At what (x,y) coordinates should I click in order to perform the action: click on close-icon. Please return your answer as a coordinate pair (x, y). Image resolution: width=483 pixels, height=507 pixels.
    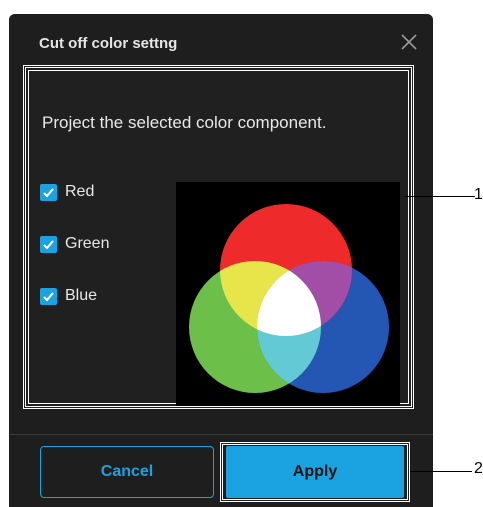
    Looking at the image, I should click on (409, 42).